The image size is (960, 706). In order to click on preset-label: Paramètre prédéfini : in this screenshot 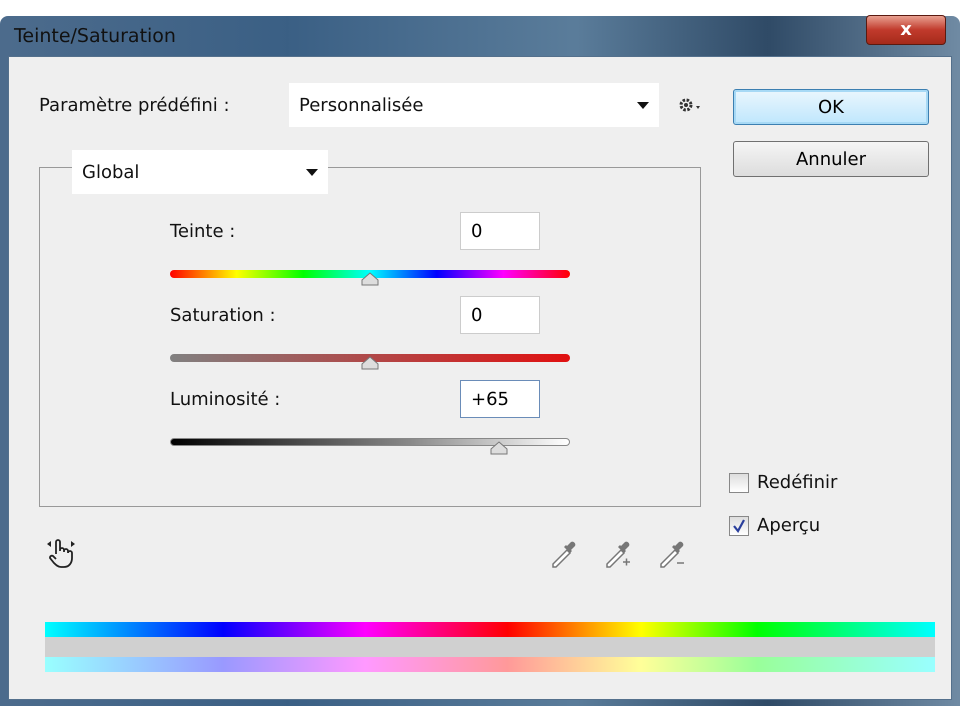, I will do `click(135, 106)`.